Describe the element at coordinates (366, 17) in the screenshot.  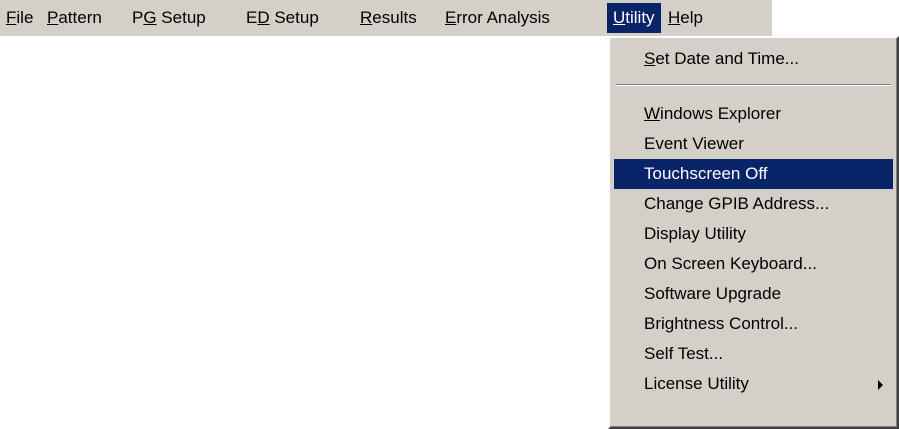
I see `menu-results-mnemonic: R` at that location.